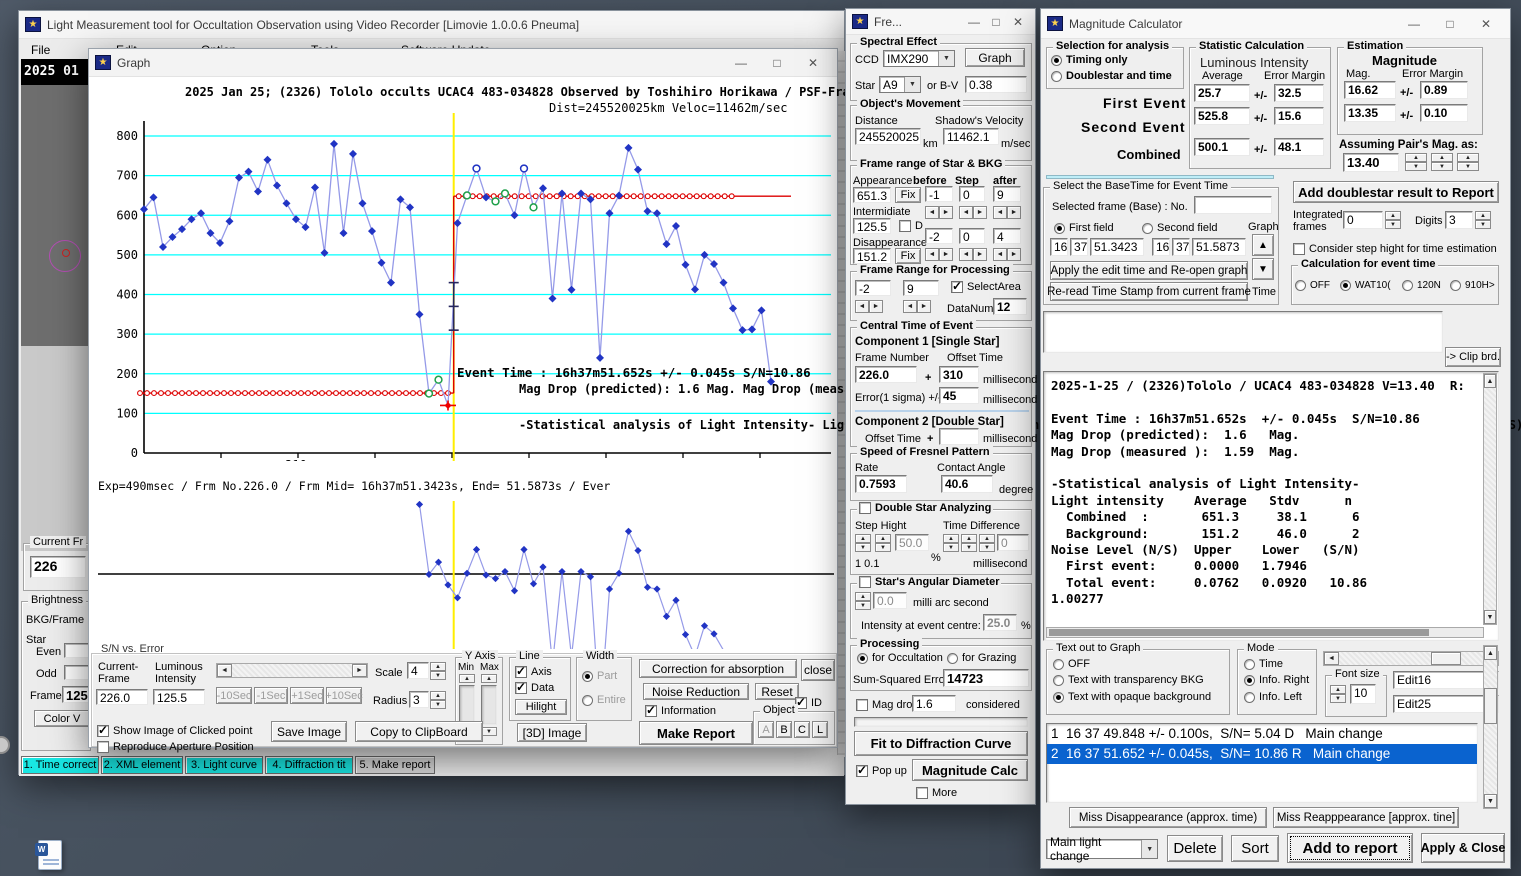 Image resolution: width=1521 pixels, height=876 pixels. I want to click on data-checkbox: Data, so click(534, 687).